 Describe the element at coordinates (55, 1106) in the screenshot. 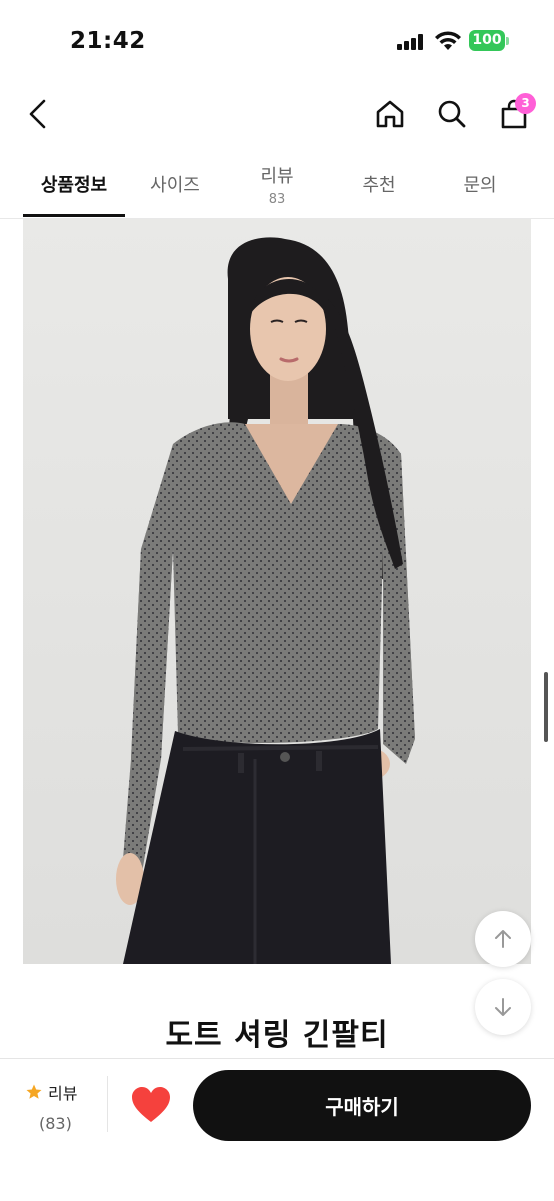

I see `review-summary: 리뷰 (83)` at that location.